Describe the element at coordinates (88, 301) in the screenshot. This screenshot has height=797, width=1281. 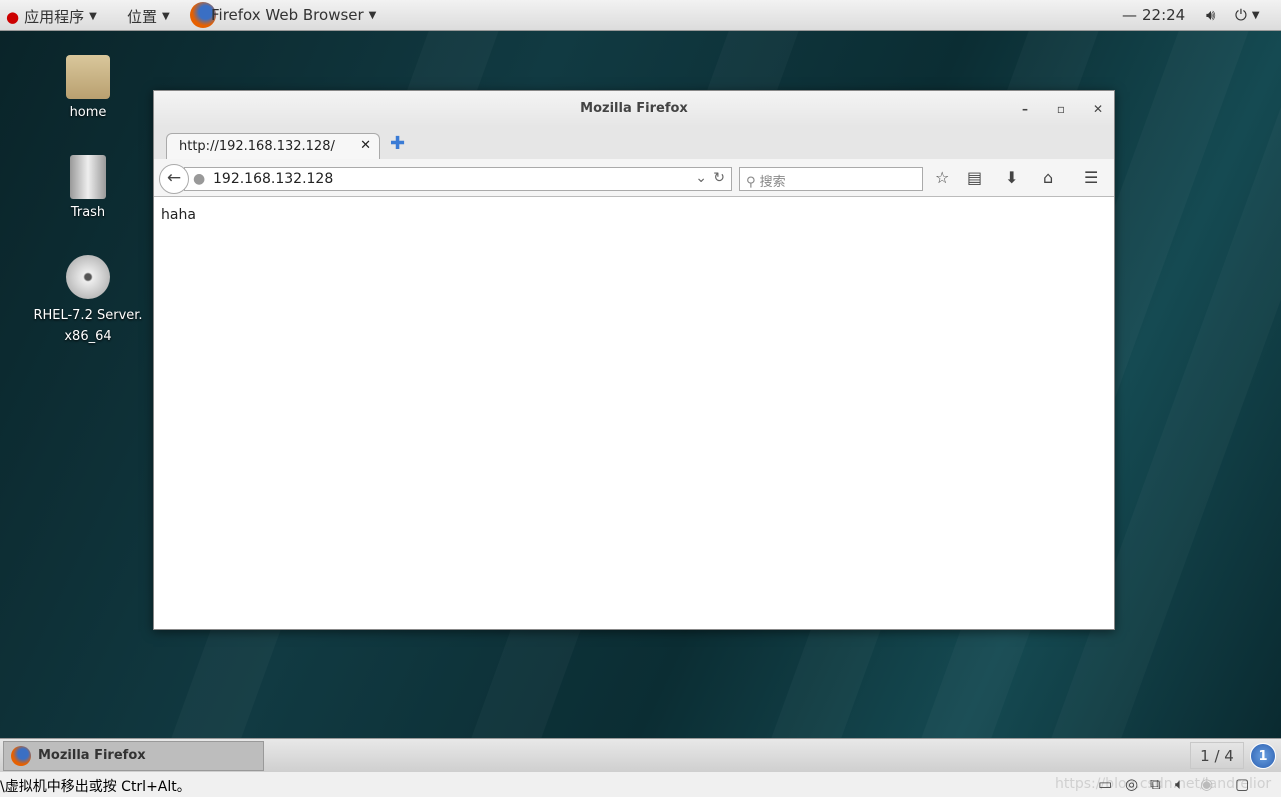
I see `desktop-icon-dvd: RHEL-7.2 Server. x86_64` at that location.